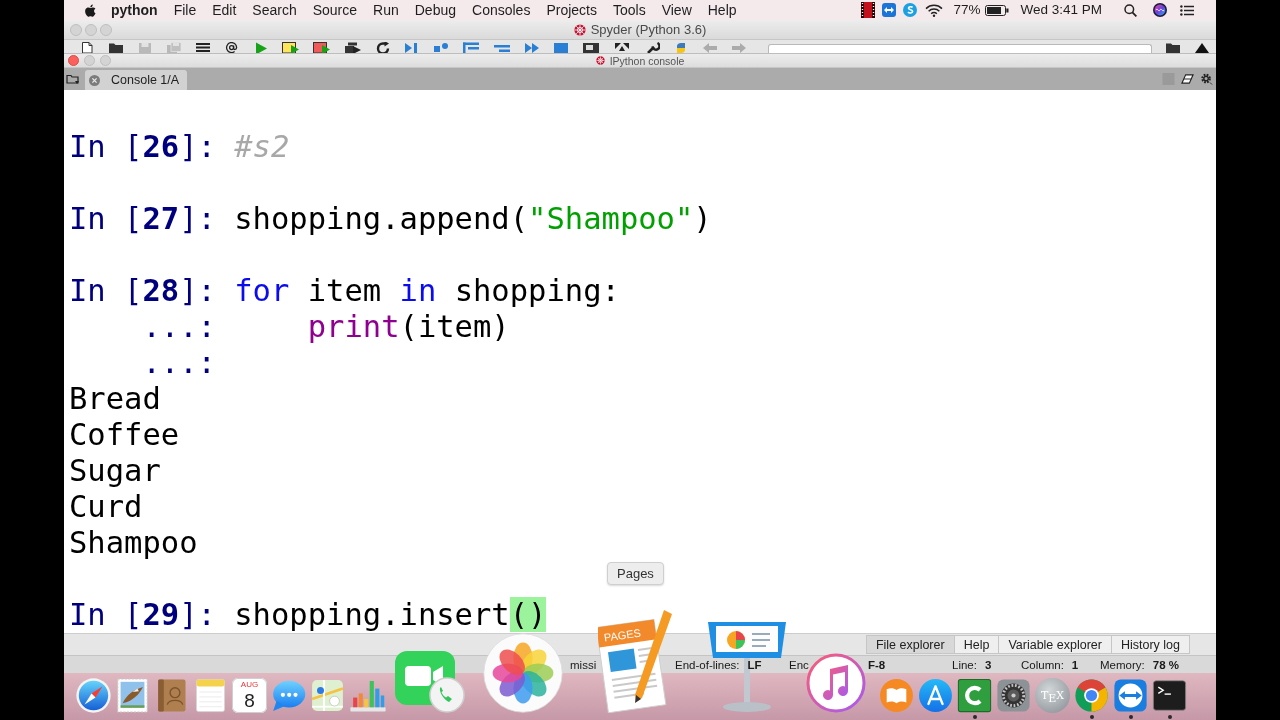 The height and width of the screenshot is (720, 1280). I want to click on indent-lines-icon, so click(471, 47).